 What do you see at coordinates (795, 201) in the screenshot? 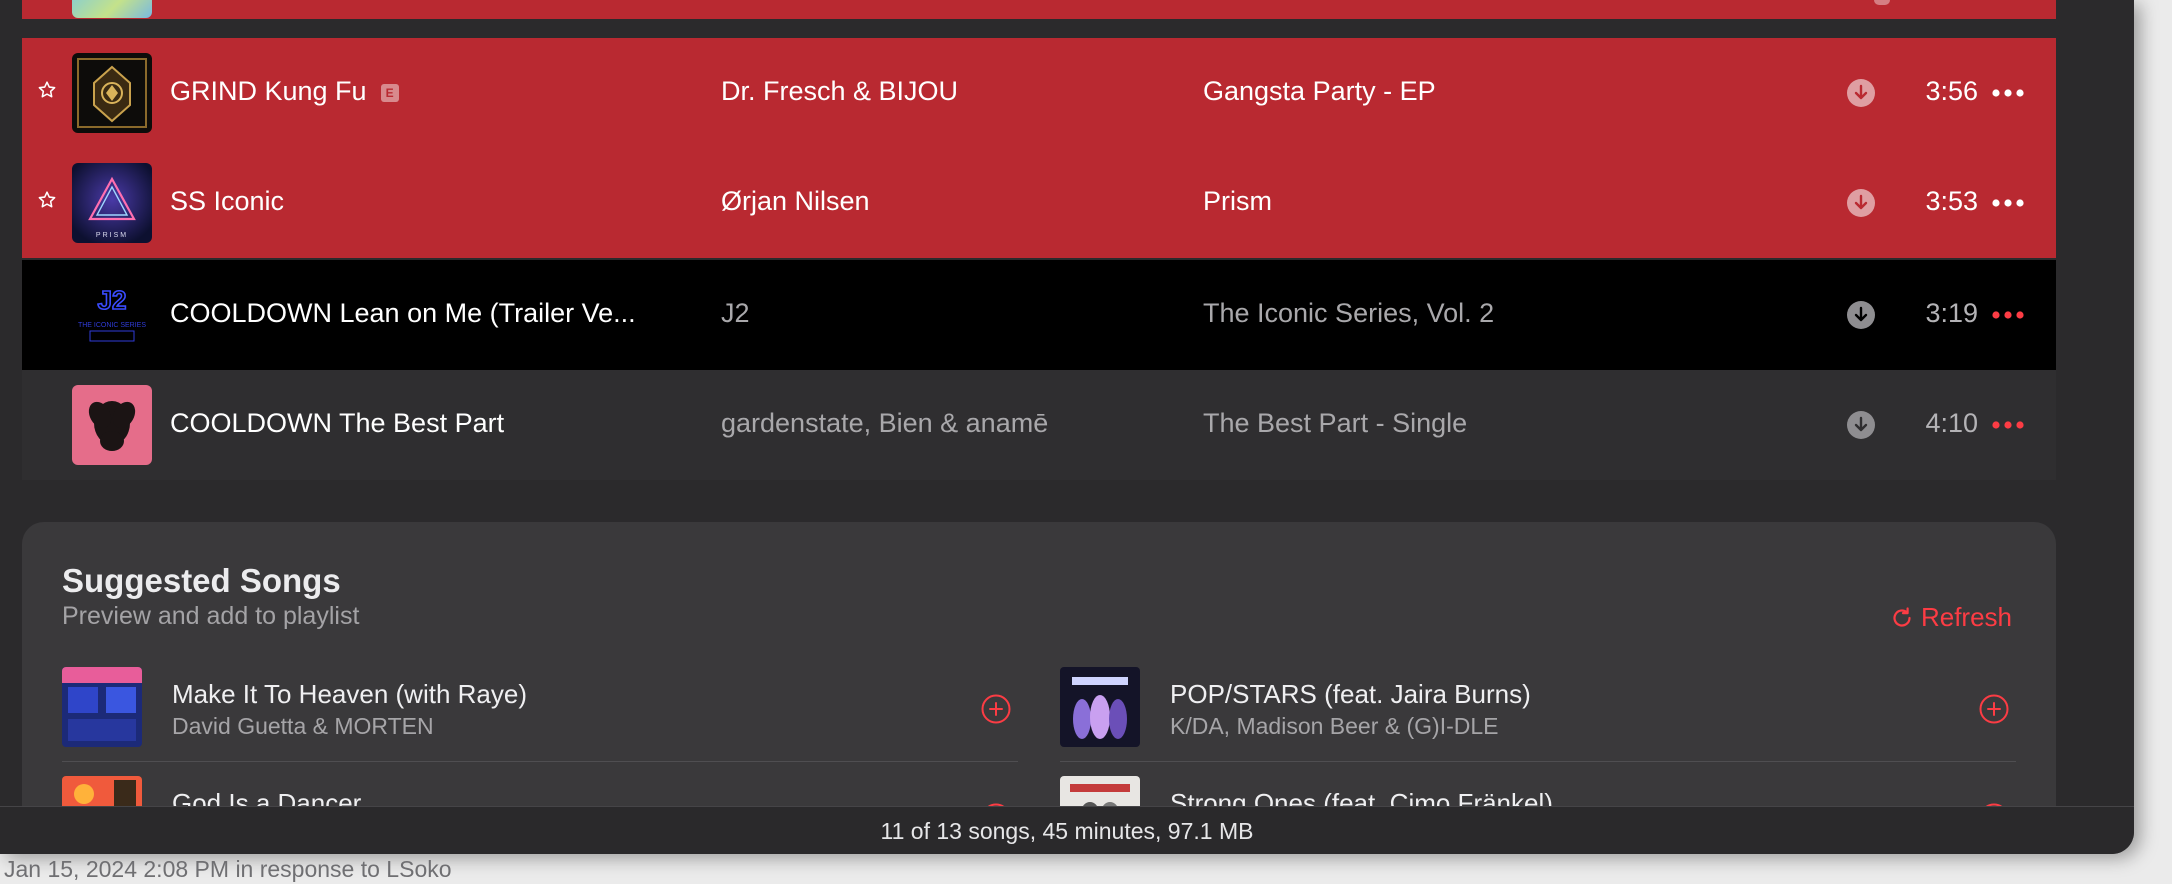
I see `song-artist: Ørjan Nilsen` at bounding box center [795, 201].